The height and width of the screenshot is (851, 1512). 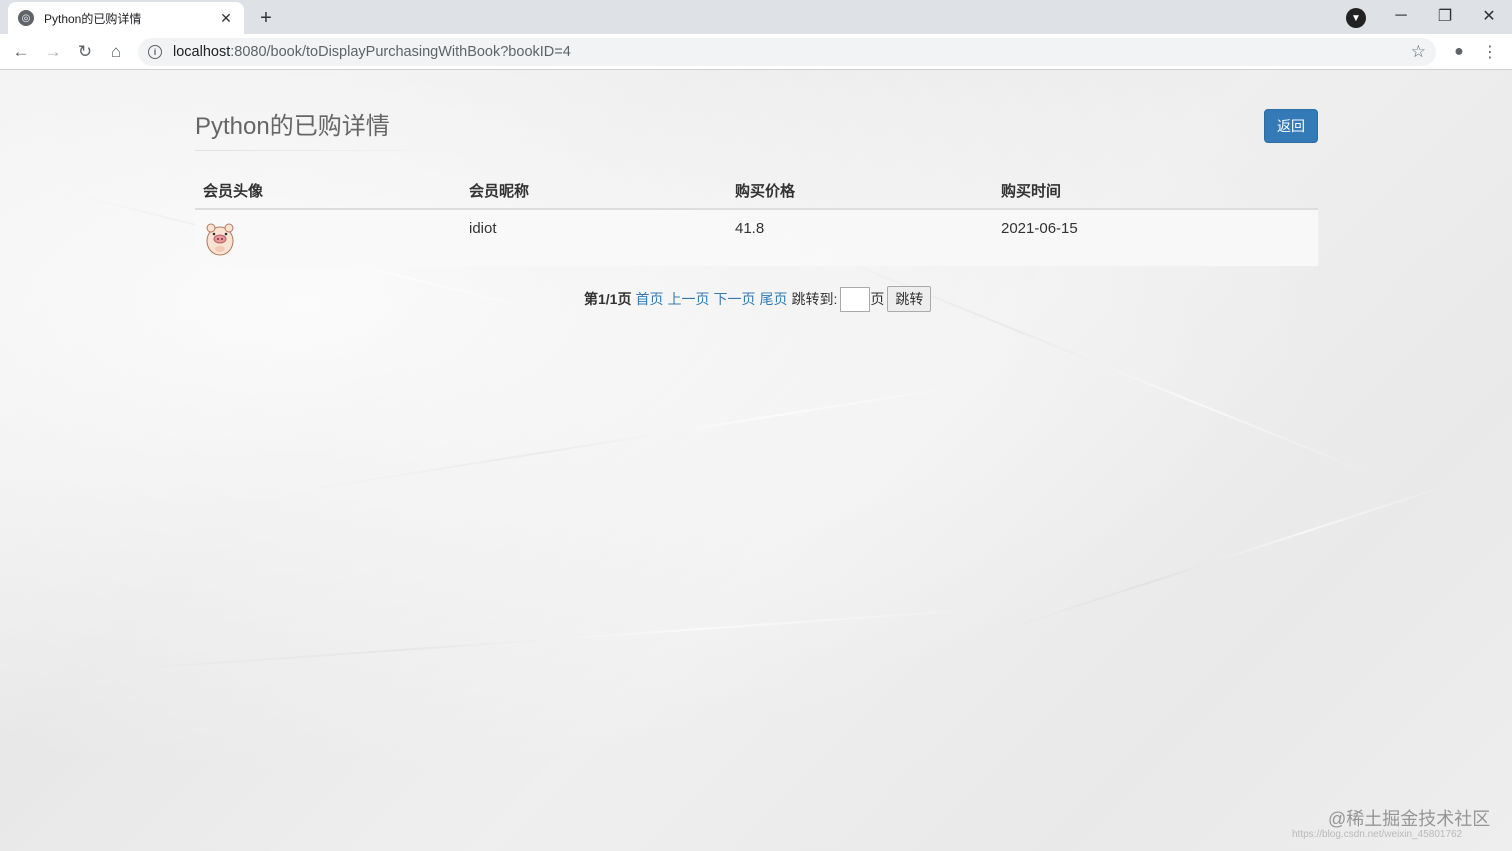 I want to click on prev-page-link: 上一页, so click(x=688, y=299).